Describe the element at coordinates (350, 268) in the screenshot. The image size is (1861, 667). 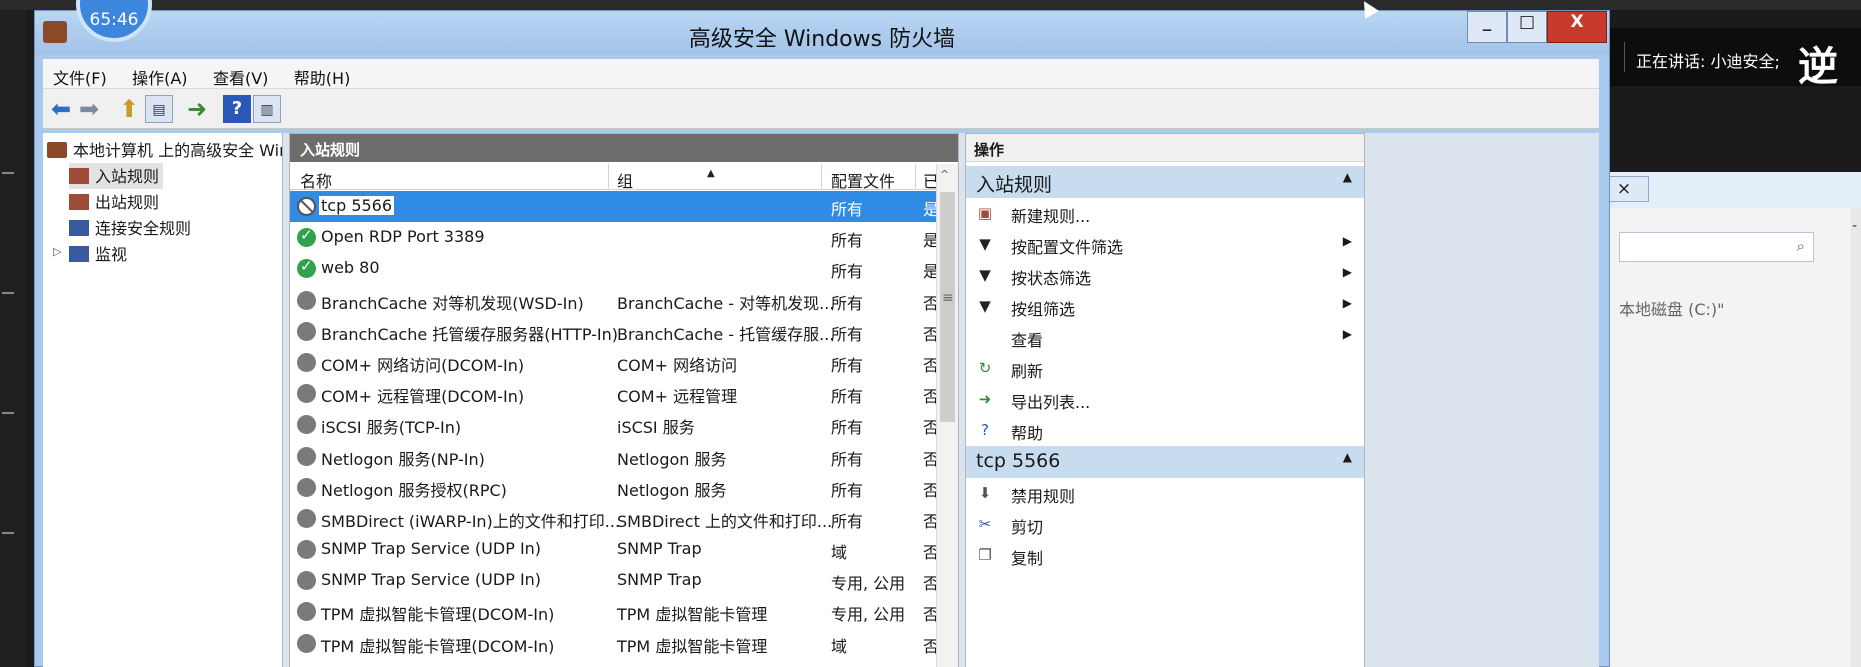
I see `rule-name: web 80` at that location.